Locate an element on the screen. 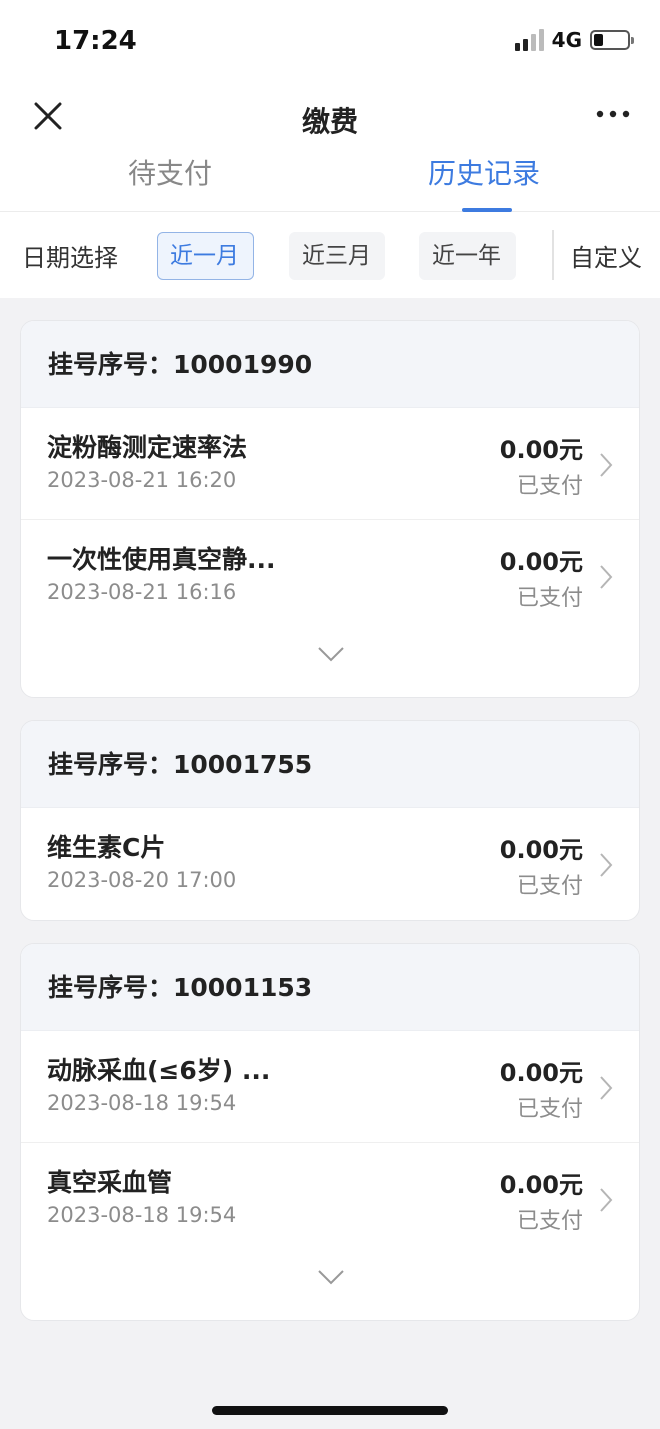  date-filter-label: 日期选择 is located at coordinates (70, 258).